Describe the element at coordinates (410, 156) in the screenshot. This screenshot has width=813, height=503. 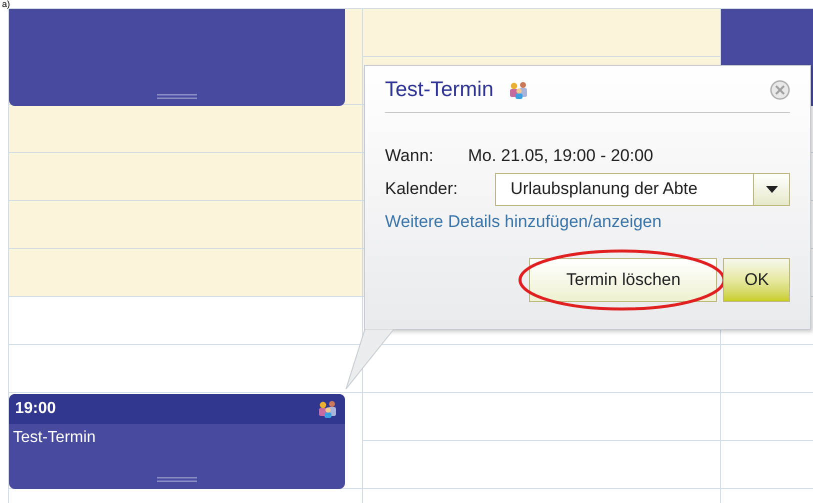
I see `when-label: Wann:` at that location.